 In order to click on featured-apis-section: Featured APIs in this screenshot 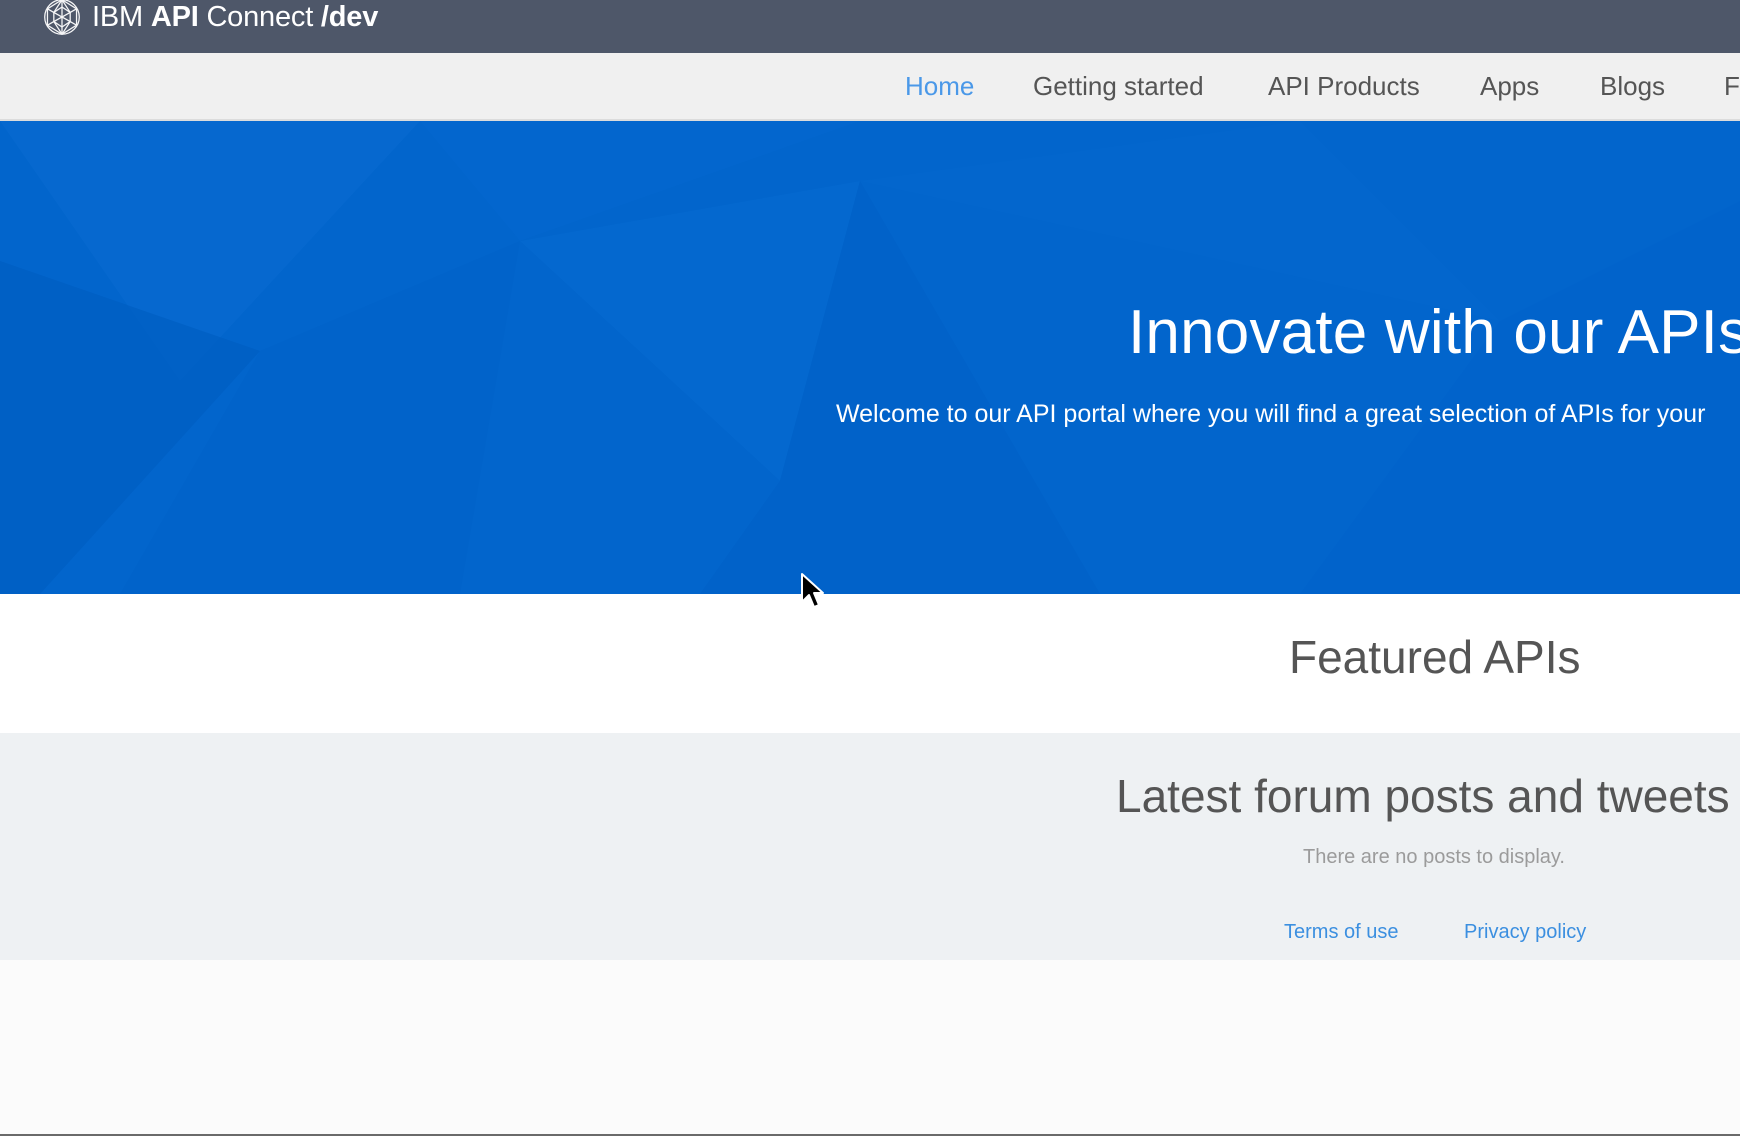, I will do `click(870, 663)`.